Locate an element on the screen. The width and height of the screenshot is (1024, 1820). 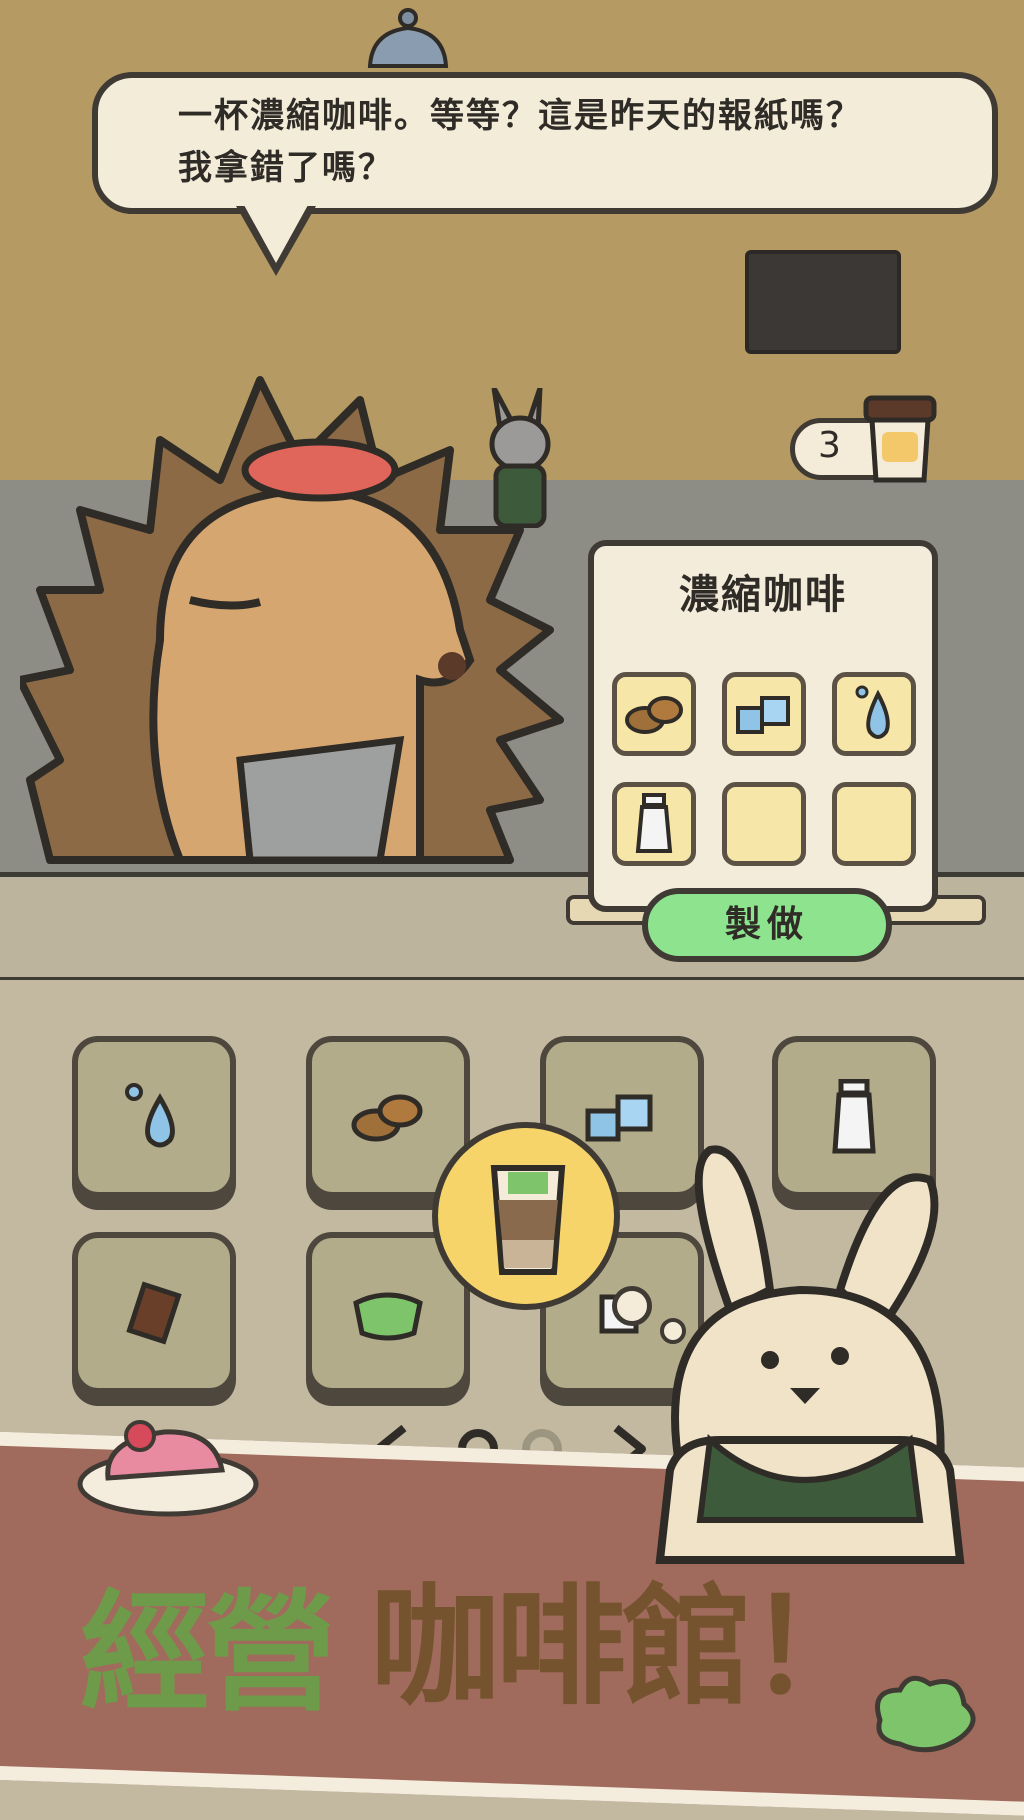
dialogue-line-2: 我拿錯了嗎？ is located at coordinates (286, 168).